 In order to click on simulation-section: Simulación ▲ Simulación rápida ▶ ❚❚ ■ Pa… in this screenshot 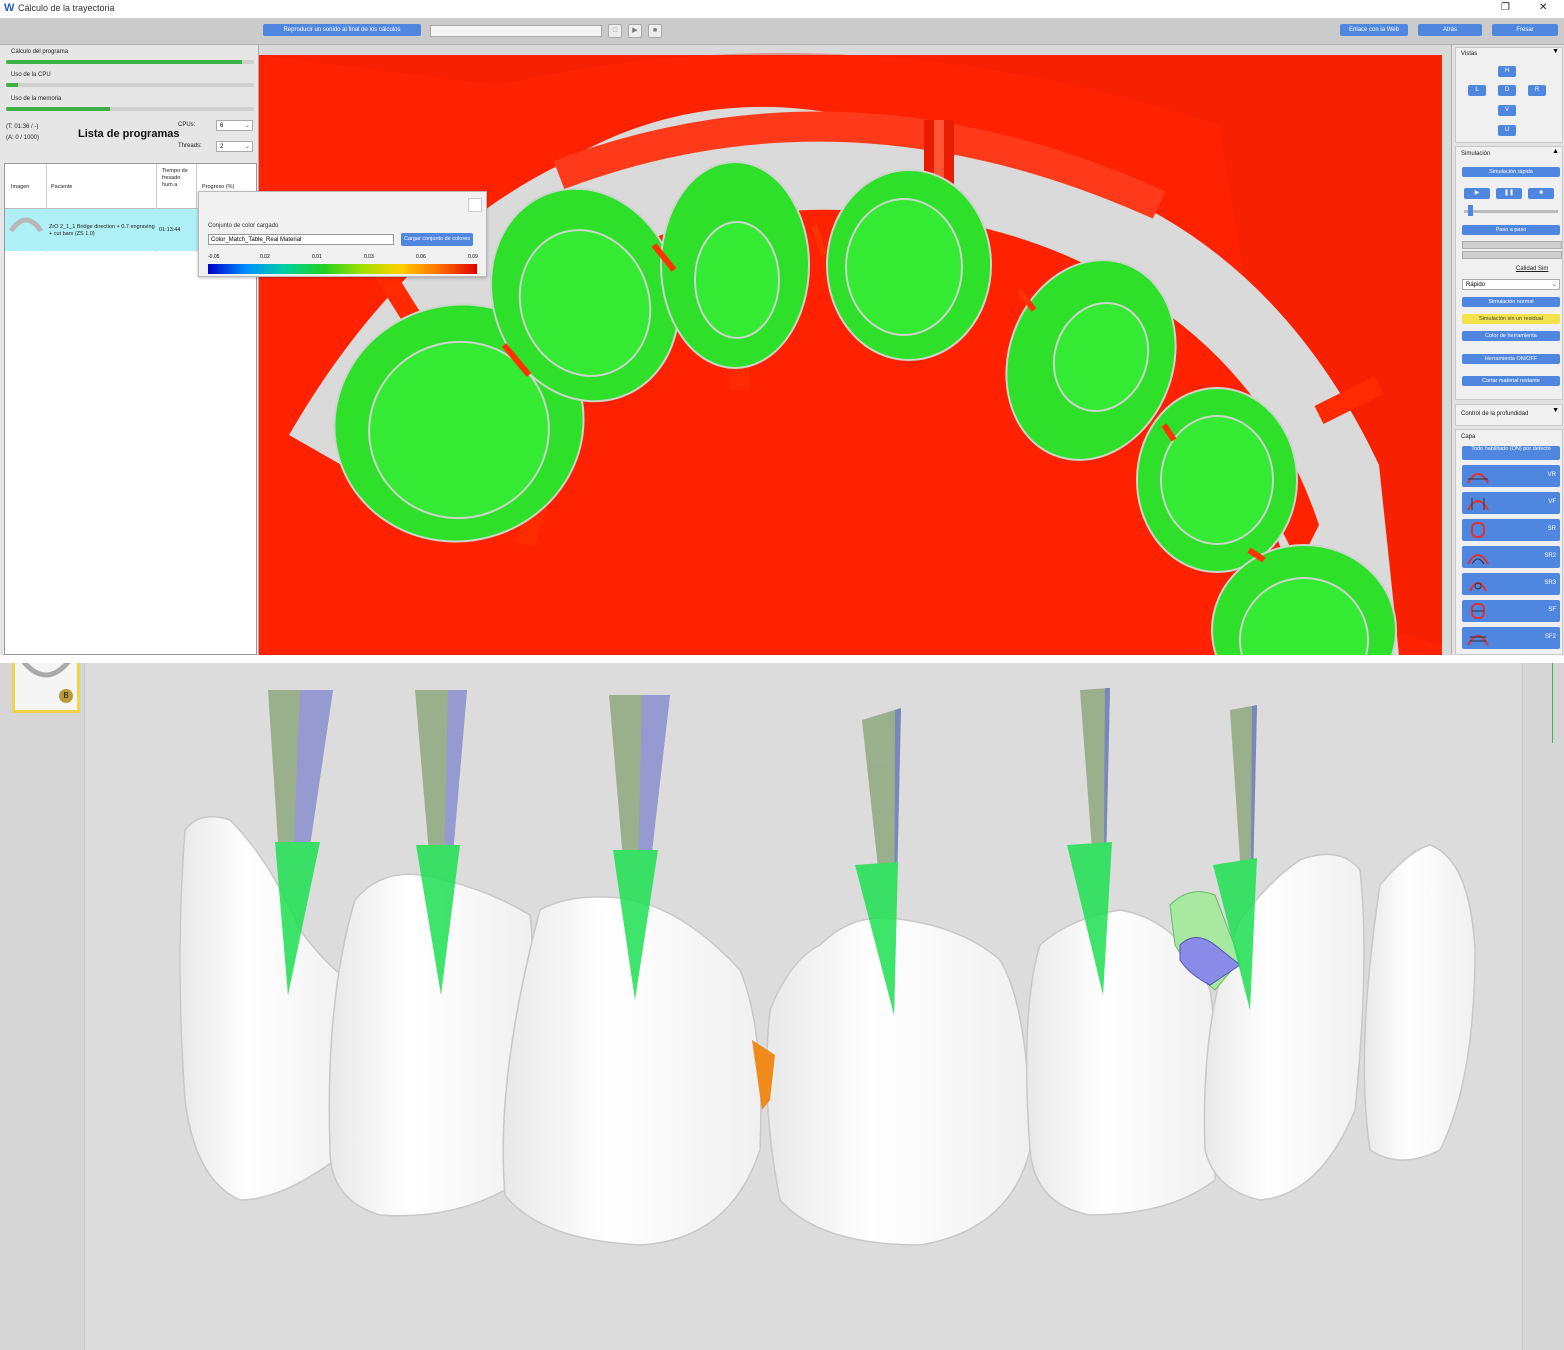, I will do `click(1509, 273)`.